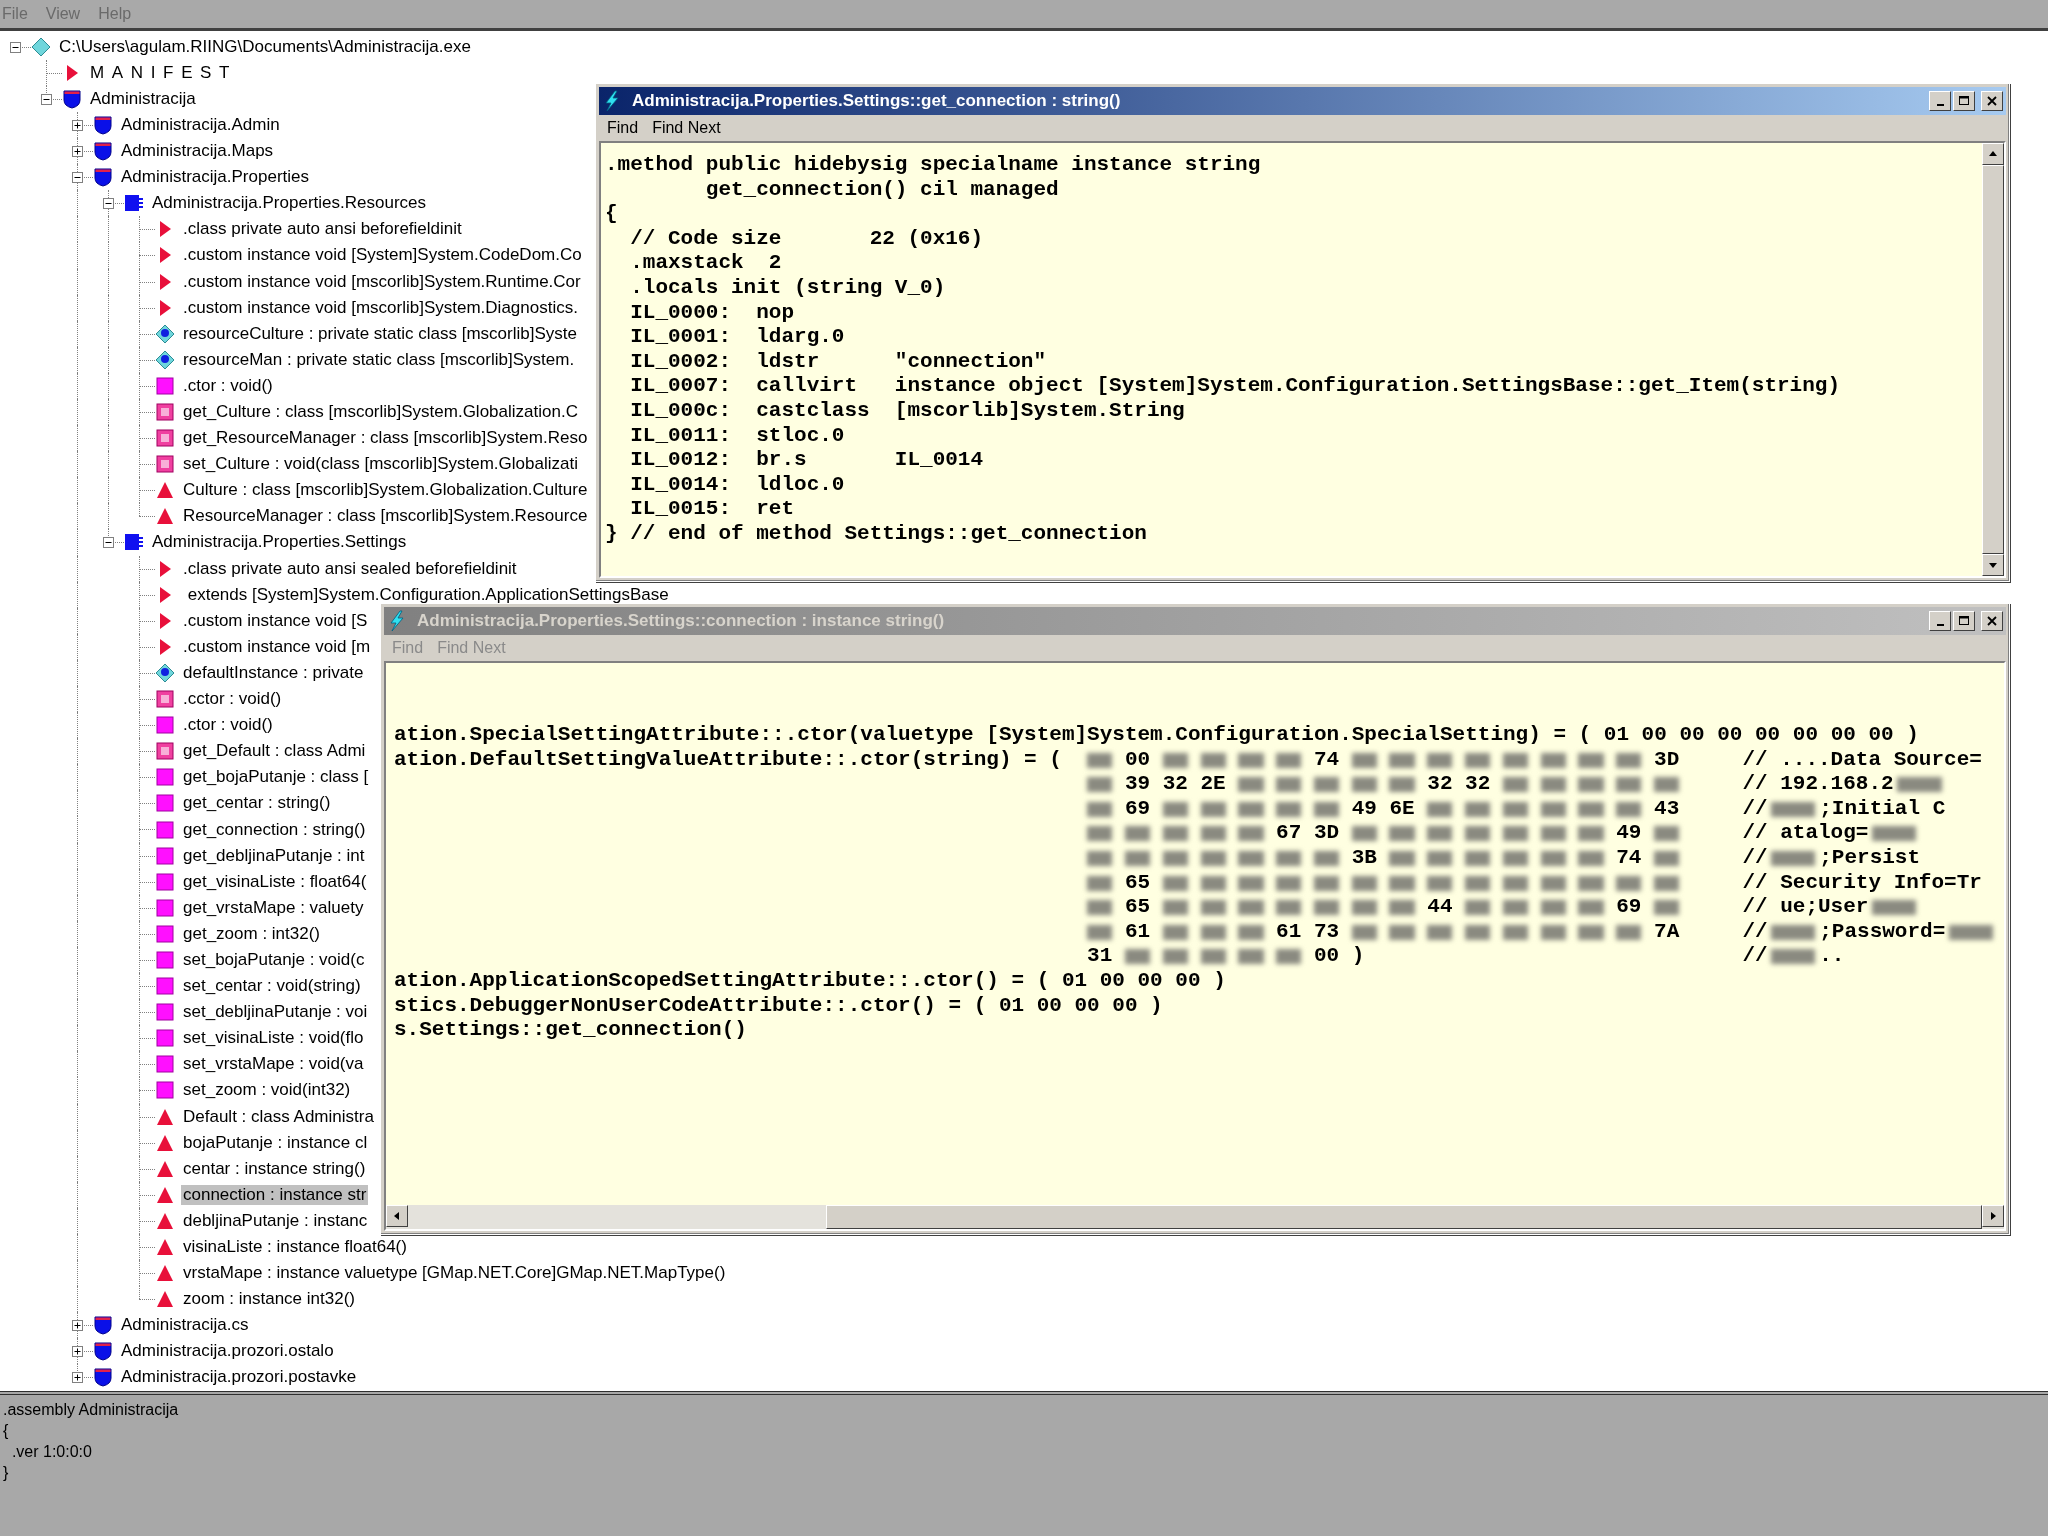  What do you see at coordinates (275, 1012) in the screenshot?
I see `tree-item: set_debljinaPutanje : voi` at bounding box center [275, 1012].